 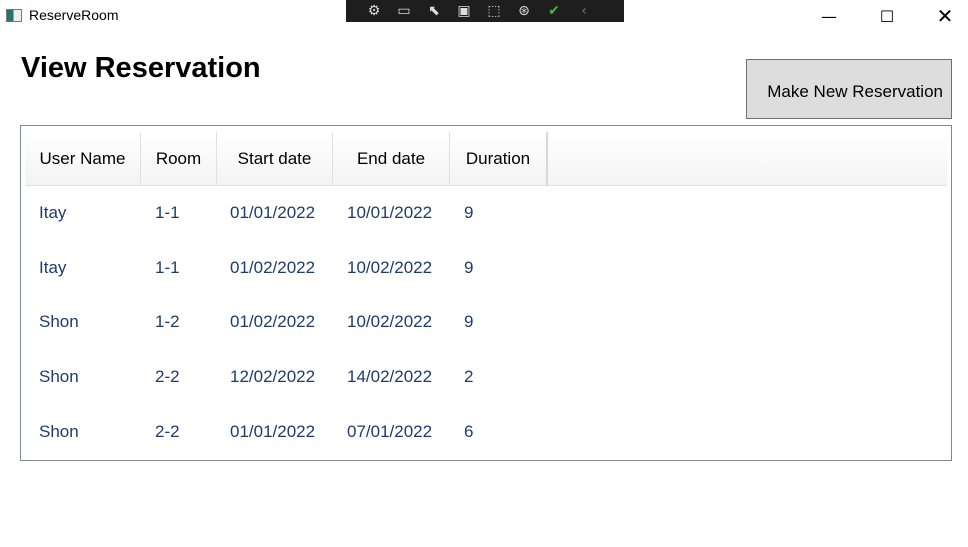 I want to click on binding-failures-icon: ⊛, so click(x=524, y=11).